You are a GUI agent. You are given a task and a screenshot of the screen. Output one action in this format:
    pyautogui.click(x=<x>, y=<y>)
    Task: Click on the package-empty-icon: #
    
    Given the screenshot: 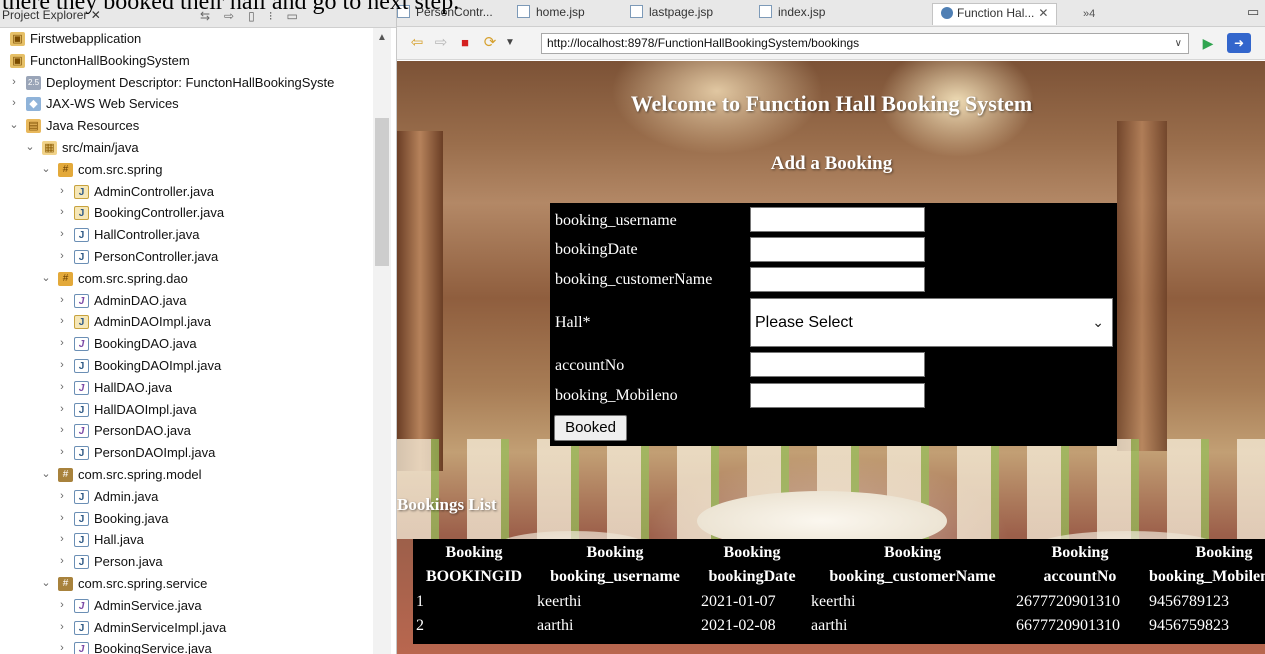 What is the action you would take?
    pyautogui.click(x=65, y=583)
    